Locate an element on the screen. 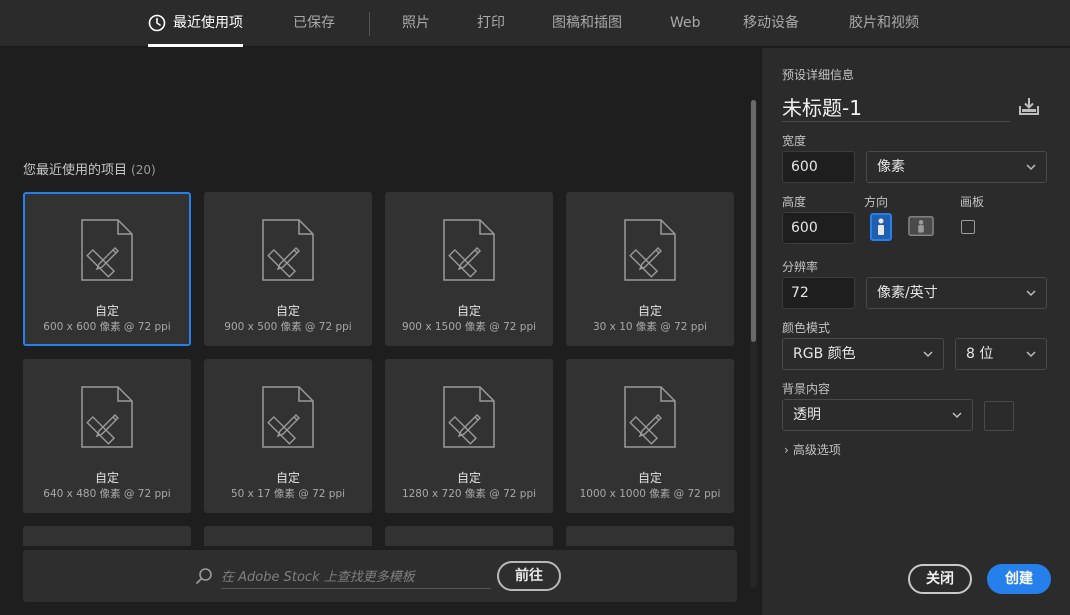 This screenshot has width=1070, height=615. tab-print: 打印 is located at coordinates (491, 23).